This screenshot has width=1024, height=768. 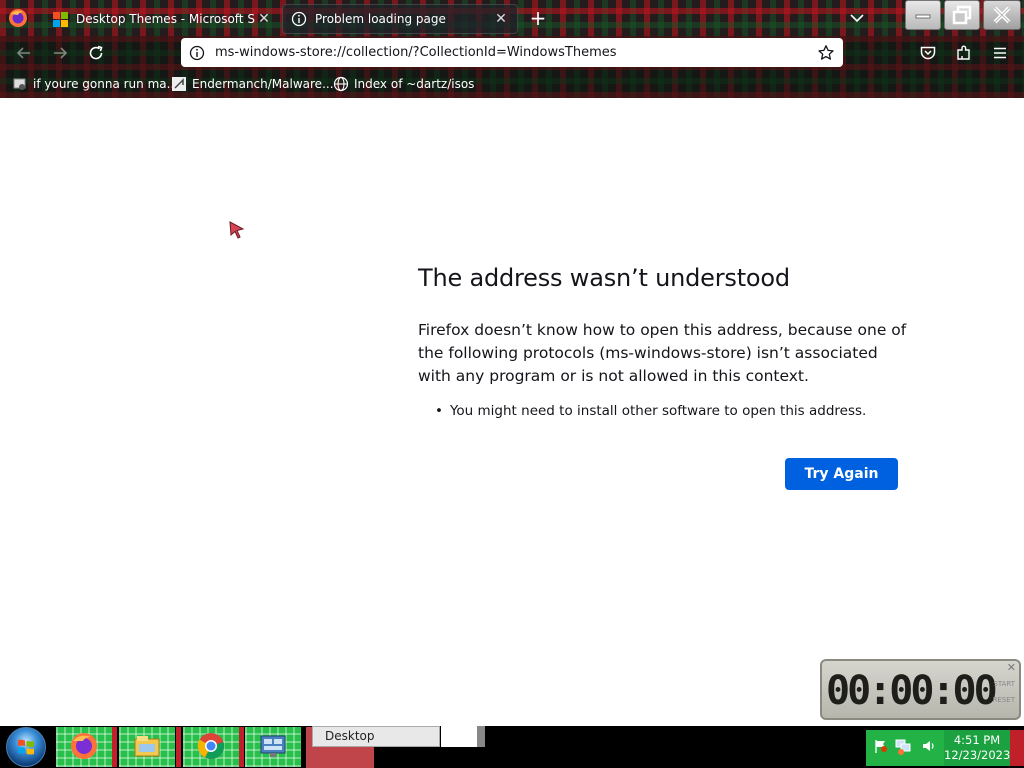 I want to click on hamburger-menu-icon, so click(x=1000, y=53).